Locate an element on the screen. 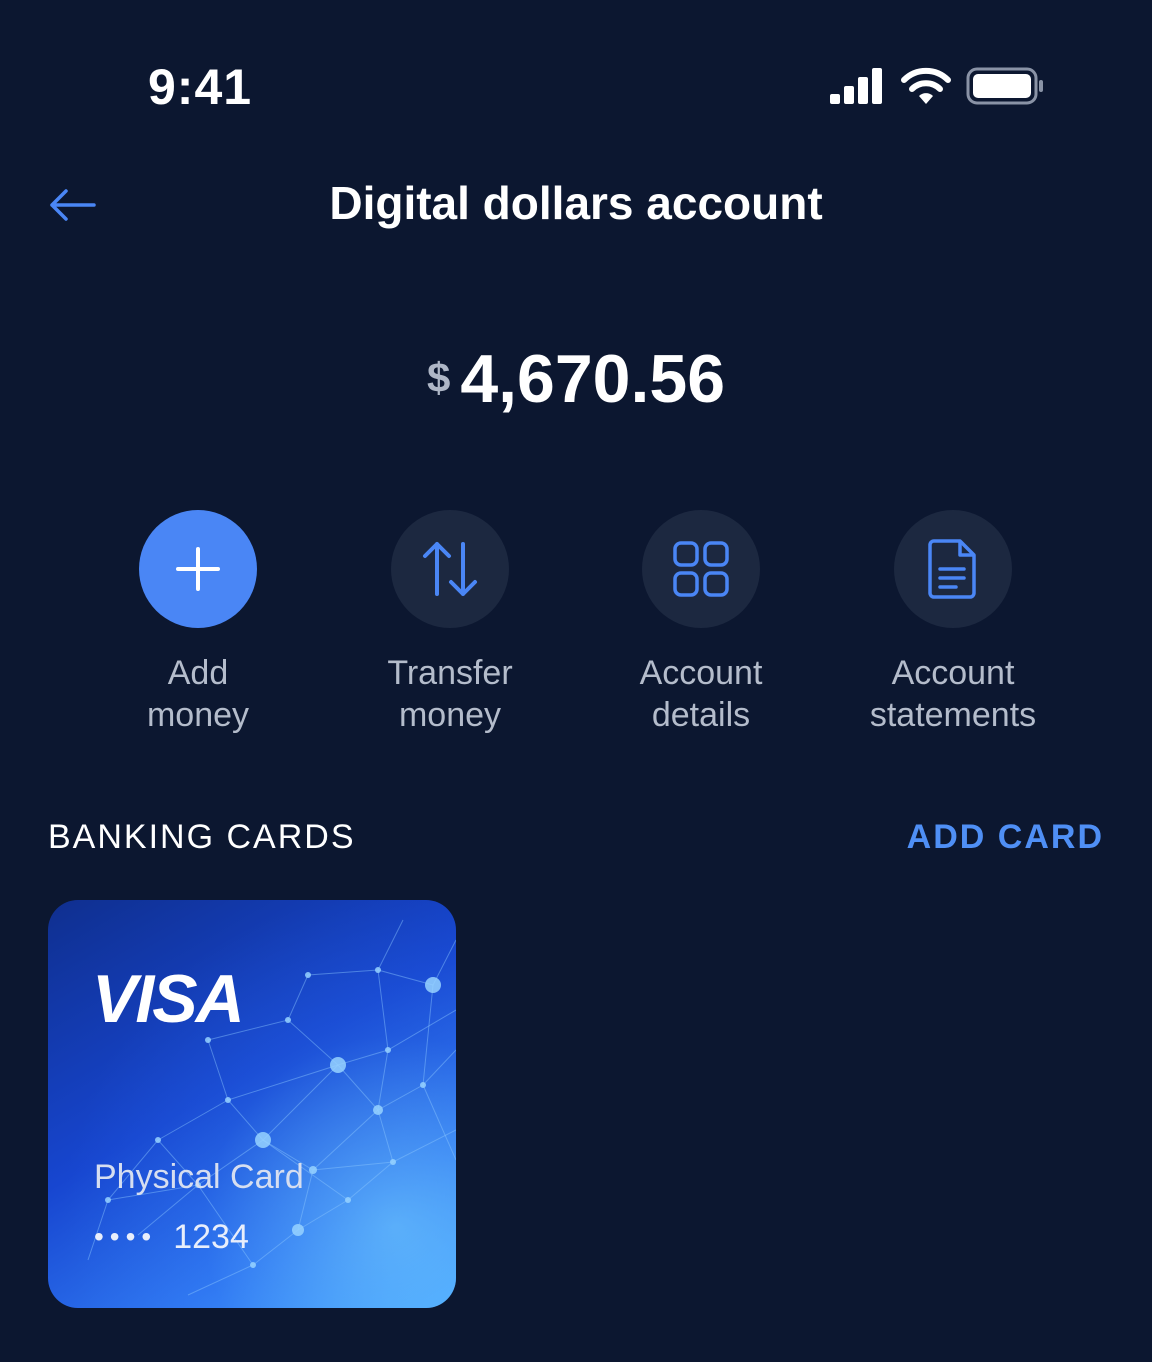 Image resolution: width=1152 pixels, height=1362 pixels. document-icon is located at coordinates (952, 569).